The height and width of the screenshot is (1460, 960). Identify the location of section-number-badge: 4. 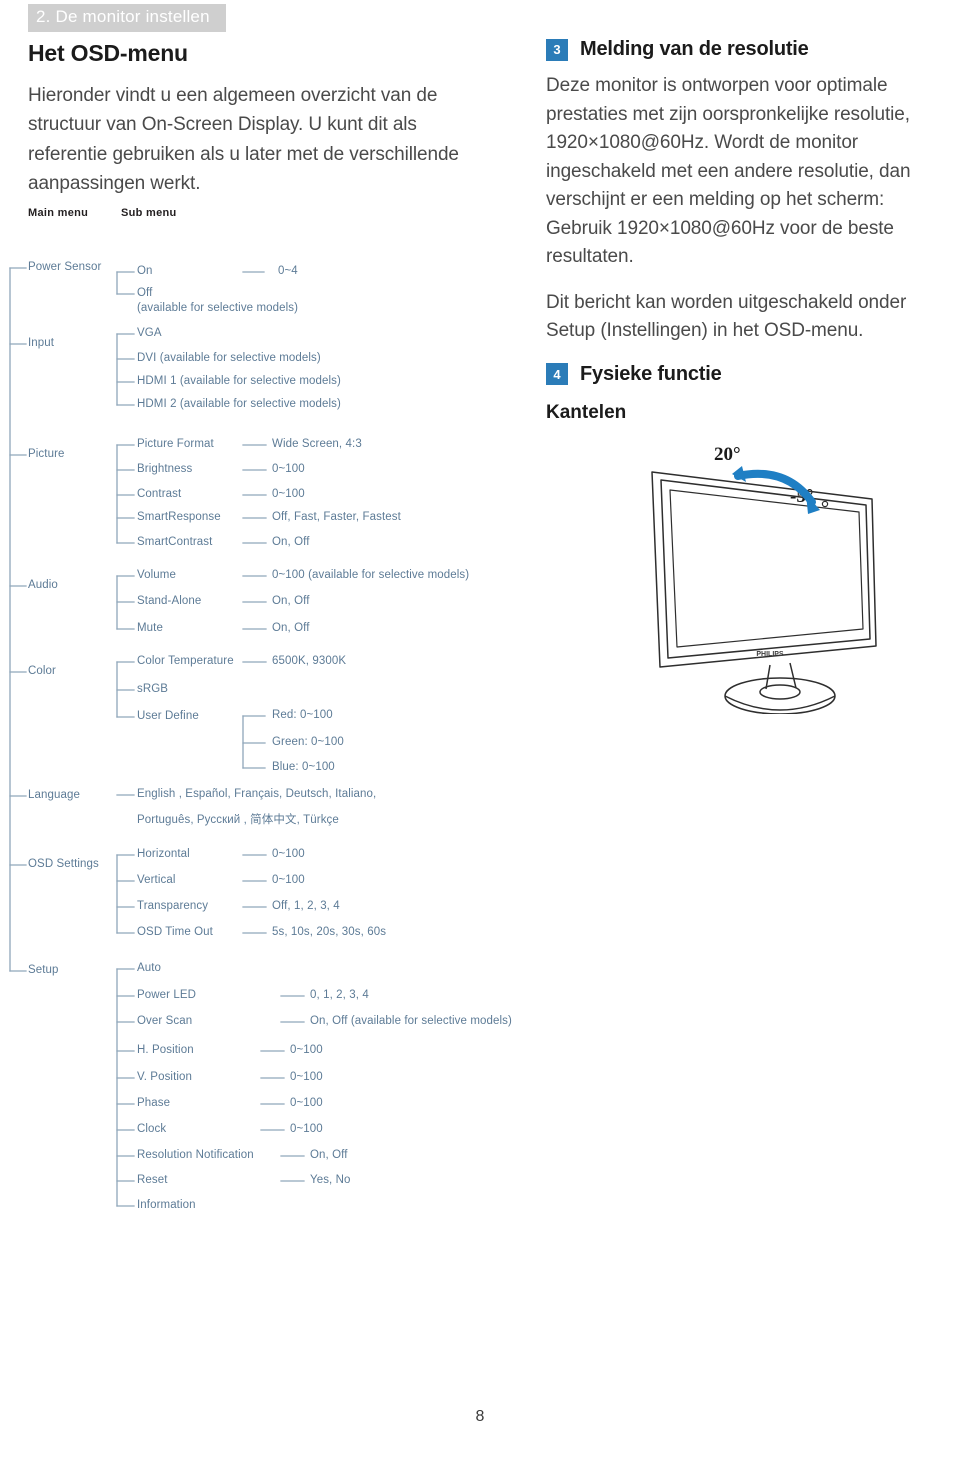
(557, 374).